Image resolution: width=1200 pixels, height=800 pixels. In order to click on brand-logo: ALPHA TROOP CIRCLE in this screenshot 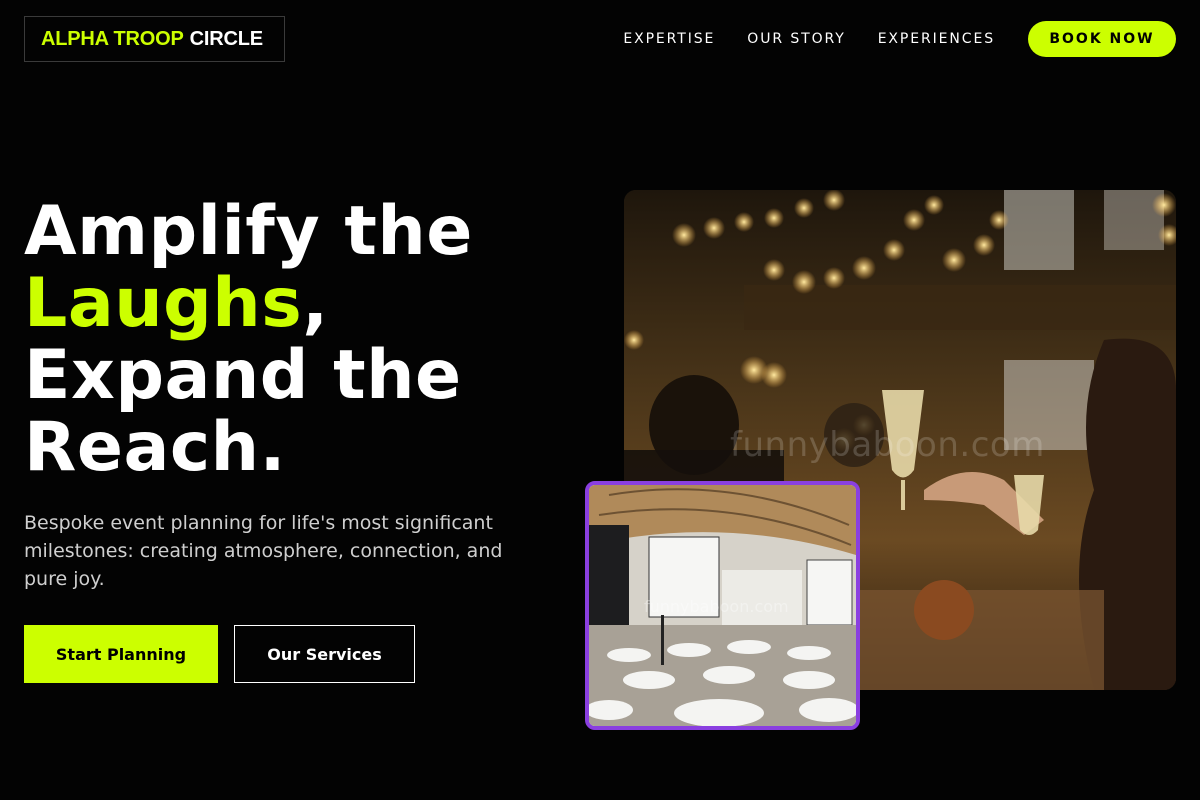, I will do `click(154, 39)`.